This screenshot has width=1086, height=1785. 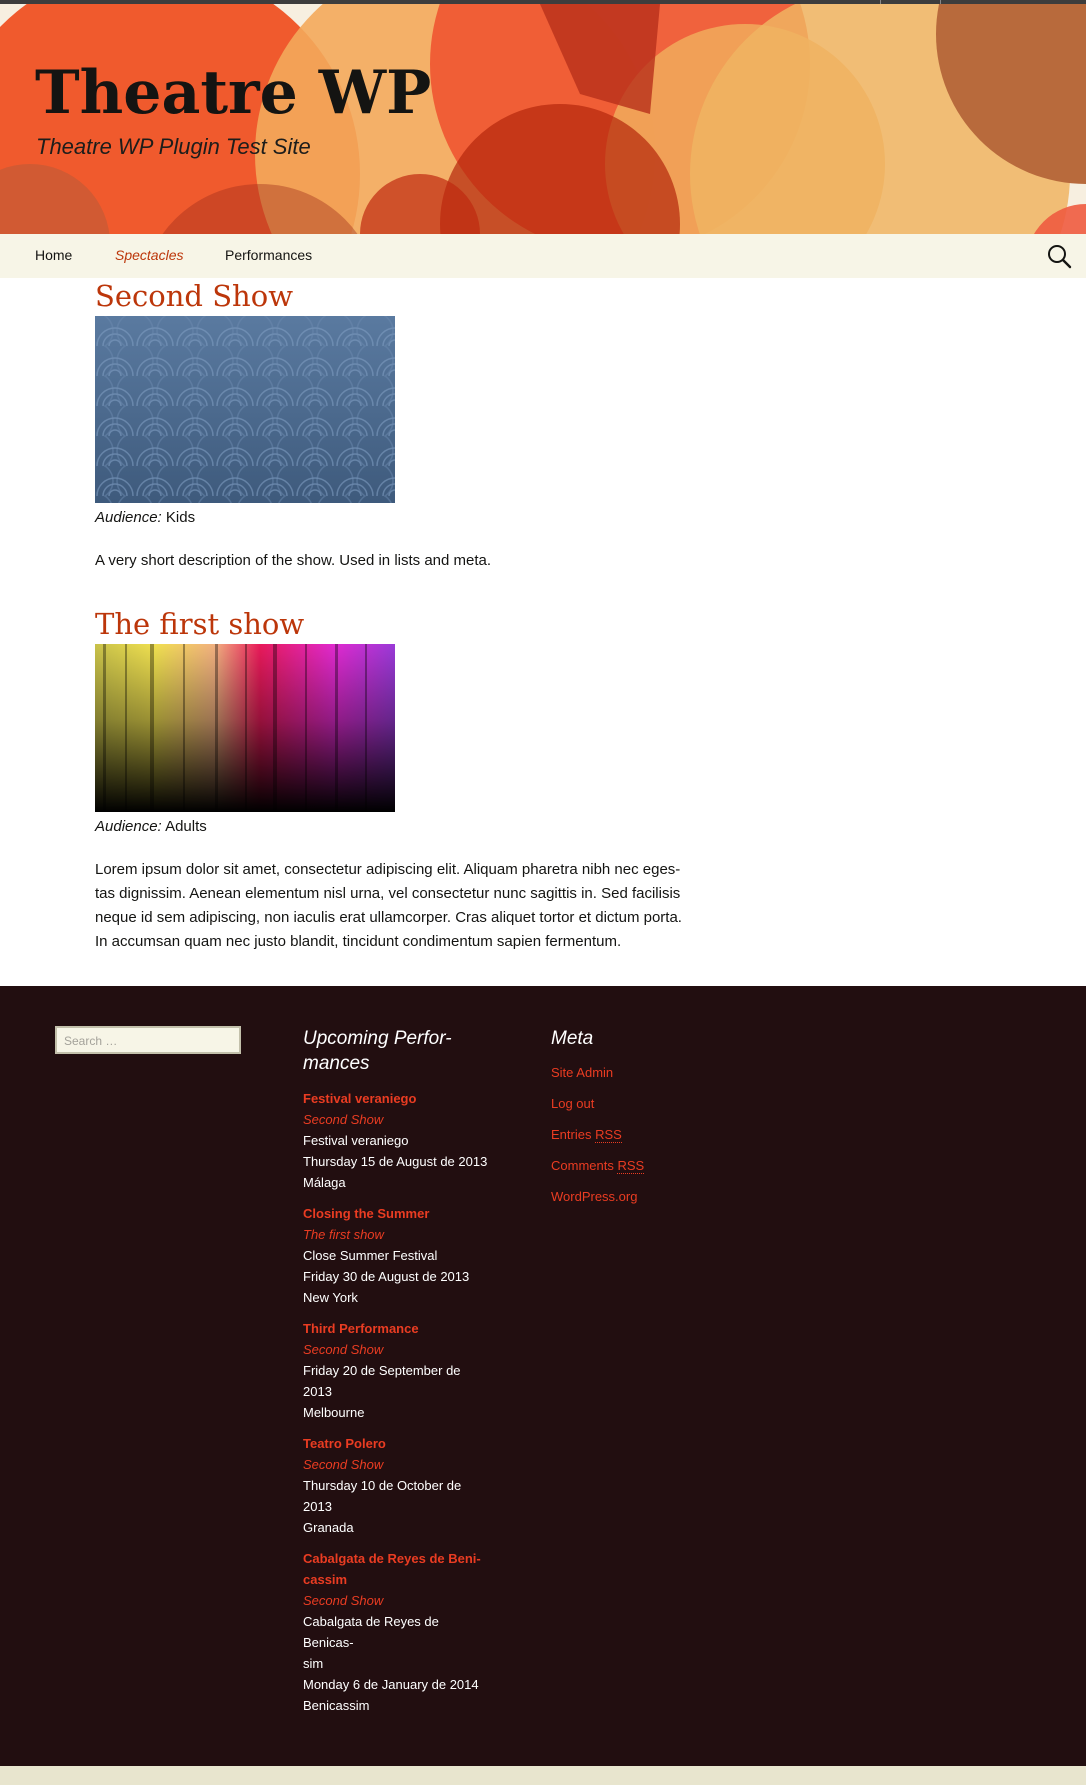 I want to click on nav-item-performances: Performances, so click(x=268, y=255).